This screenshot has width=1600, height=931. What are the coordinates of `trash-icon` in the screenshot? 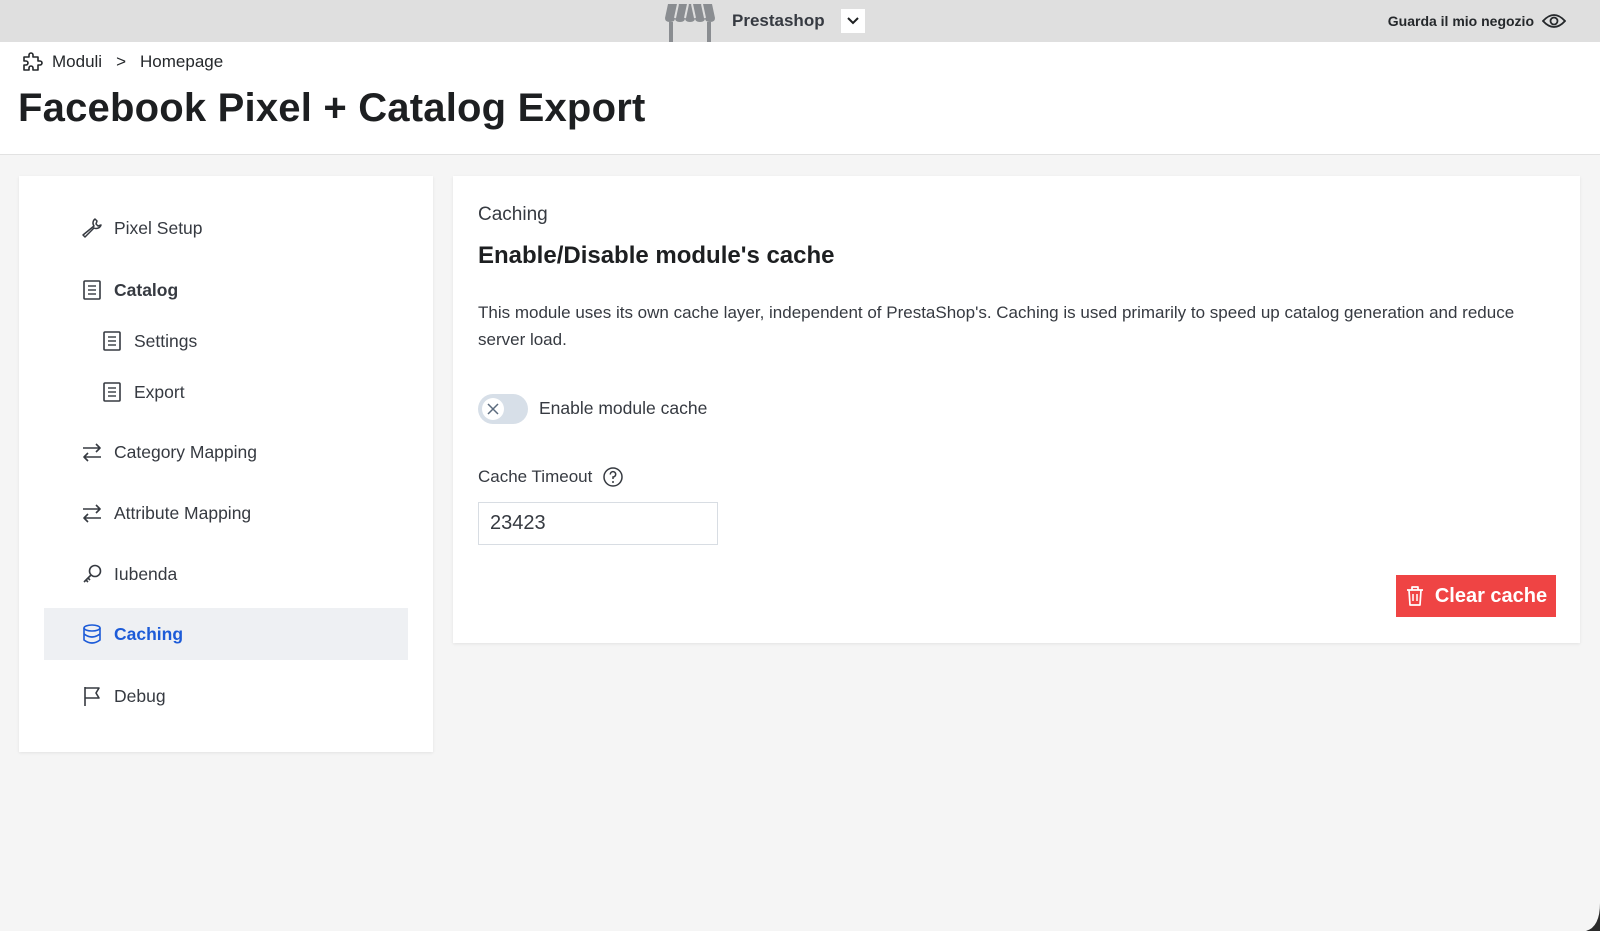 It's located at (1414, 596).